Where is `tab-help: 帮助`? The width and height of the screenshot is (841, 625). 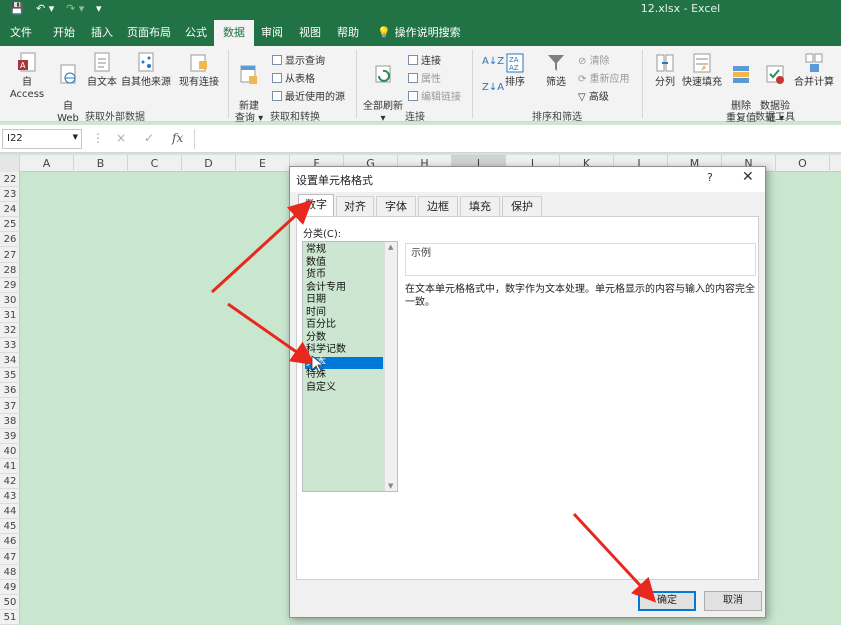
tab-help: 帮助 is located at coordinates (348, 33).